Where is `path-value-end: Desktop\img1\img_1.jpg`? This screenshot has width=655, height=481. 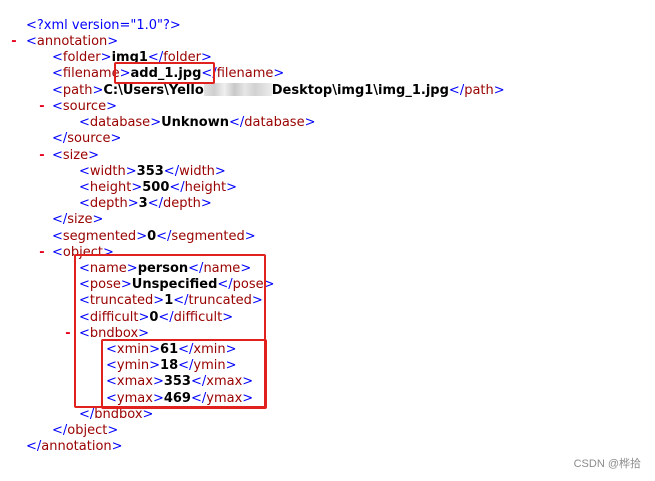 path-value-end: Desktop\img1\img_1.jpg is located at coordinates (360, 90).